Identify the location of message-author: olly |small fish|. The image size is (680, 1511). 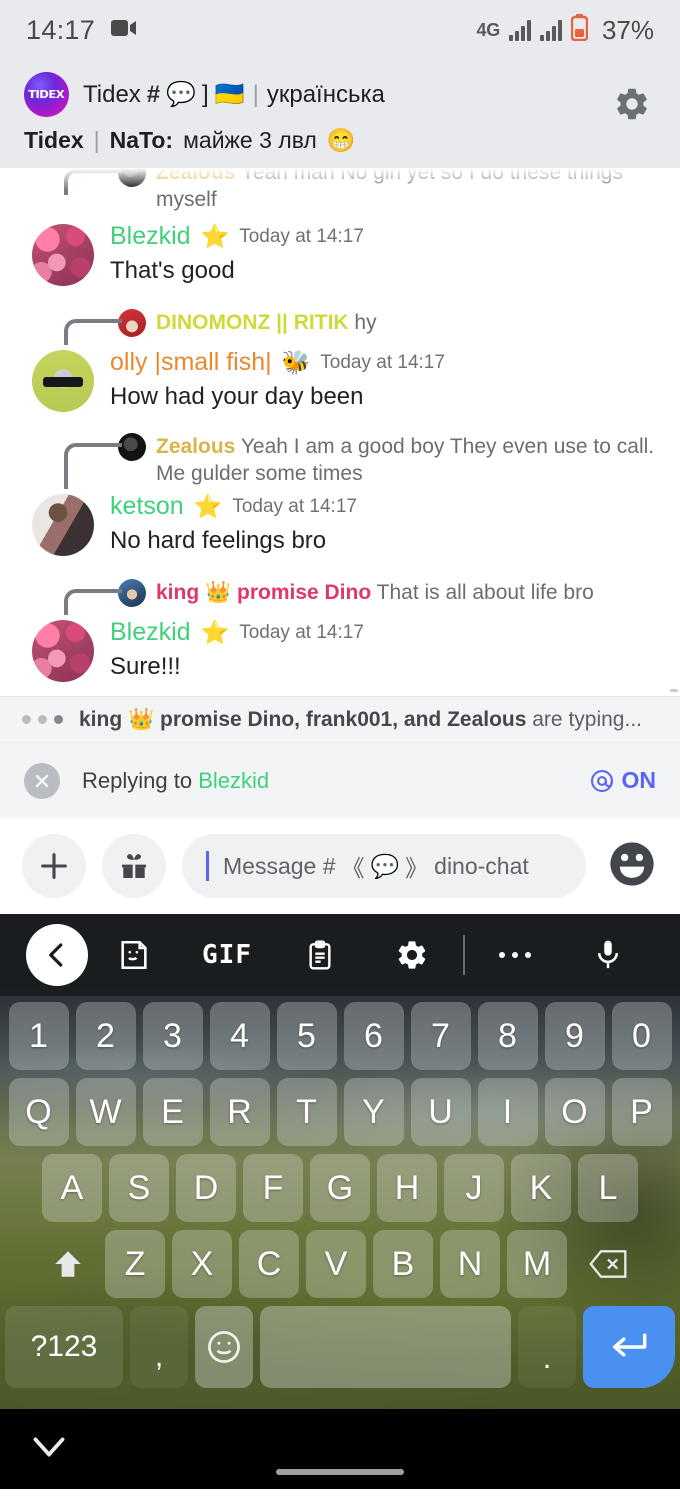
(191, 362).